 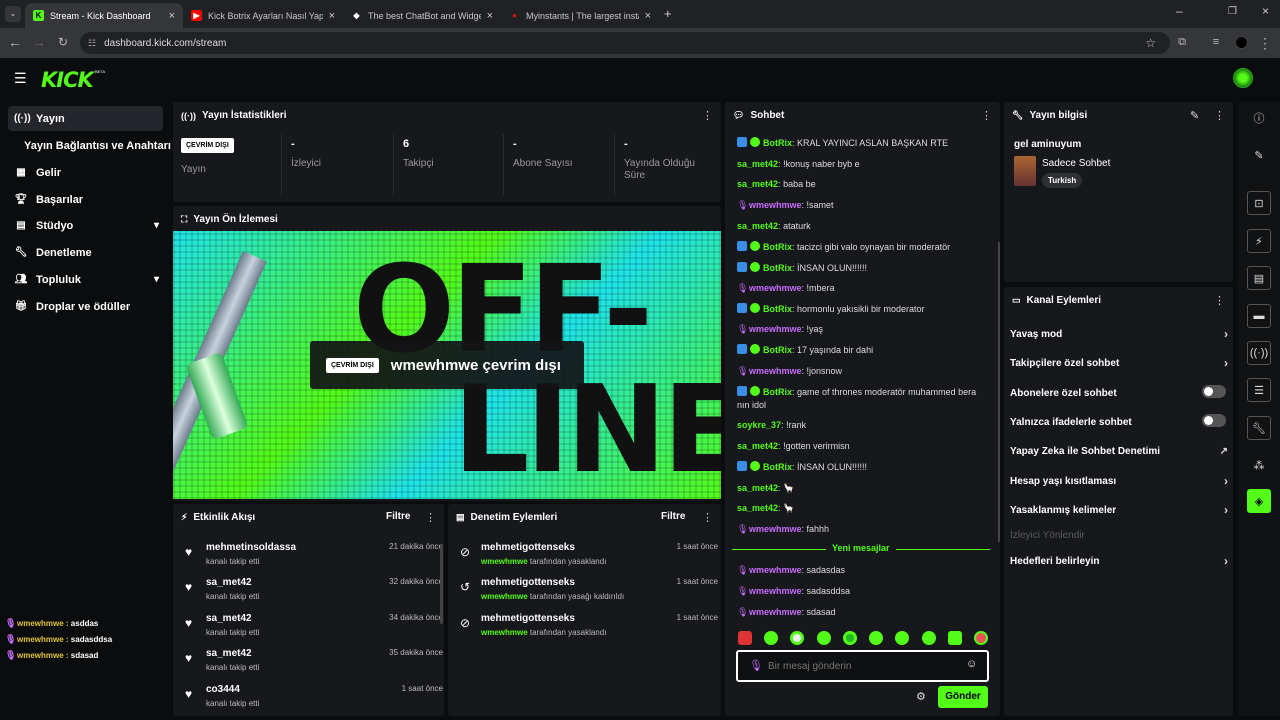 I want to click on sidebar-item-stream-key: Yayın Bağlantısı ve Anahtarı, so click(x=95, y=145).